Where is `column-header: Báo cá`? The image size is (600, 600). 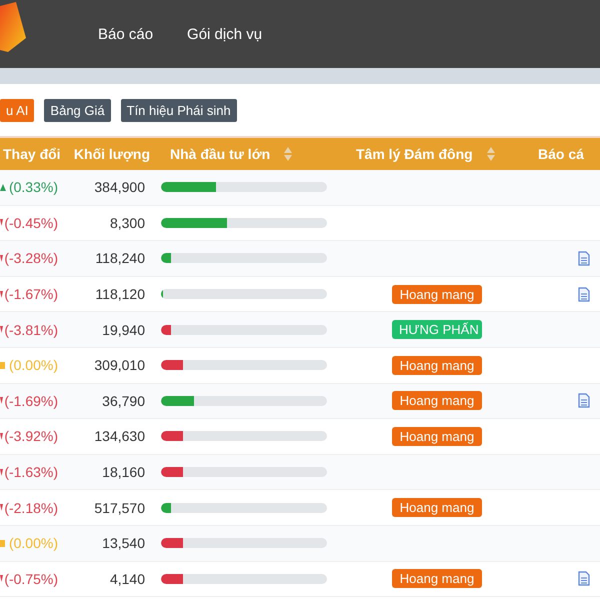 column-header: Báo cá is located at coordinates (561, 154).